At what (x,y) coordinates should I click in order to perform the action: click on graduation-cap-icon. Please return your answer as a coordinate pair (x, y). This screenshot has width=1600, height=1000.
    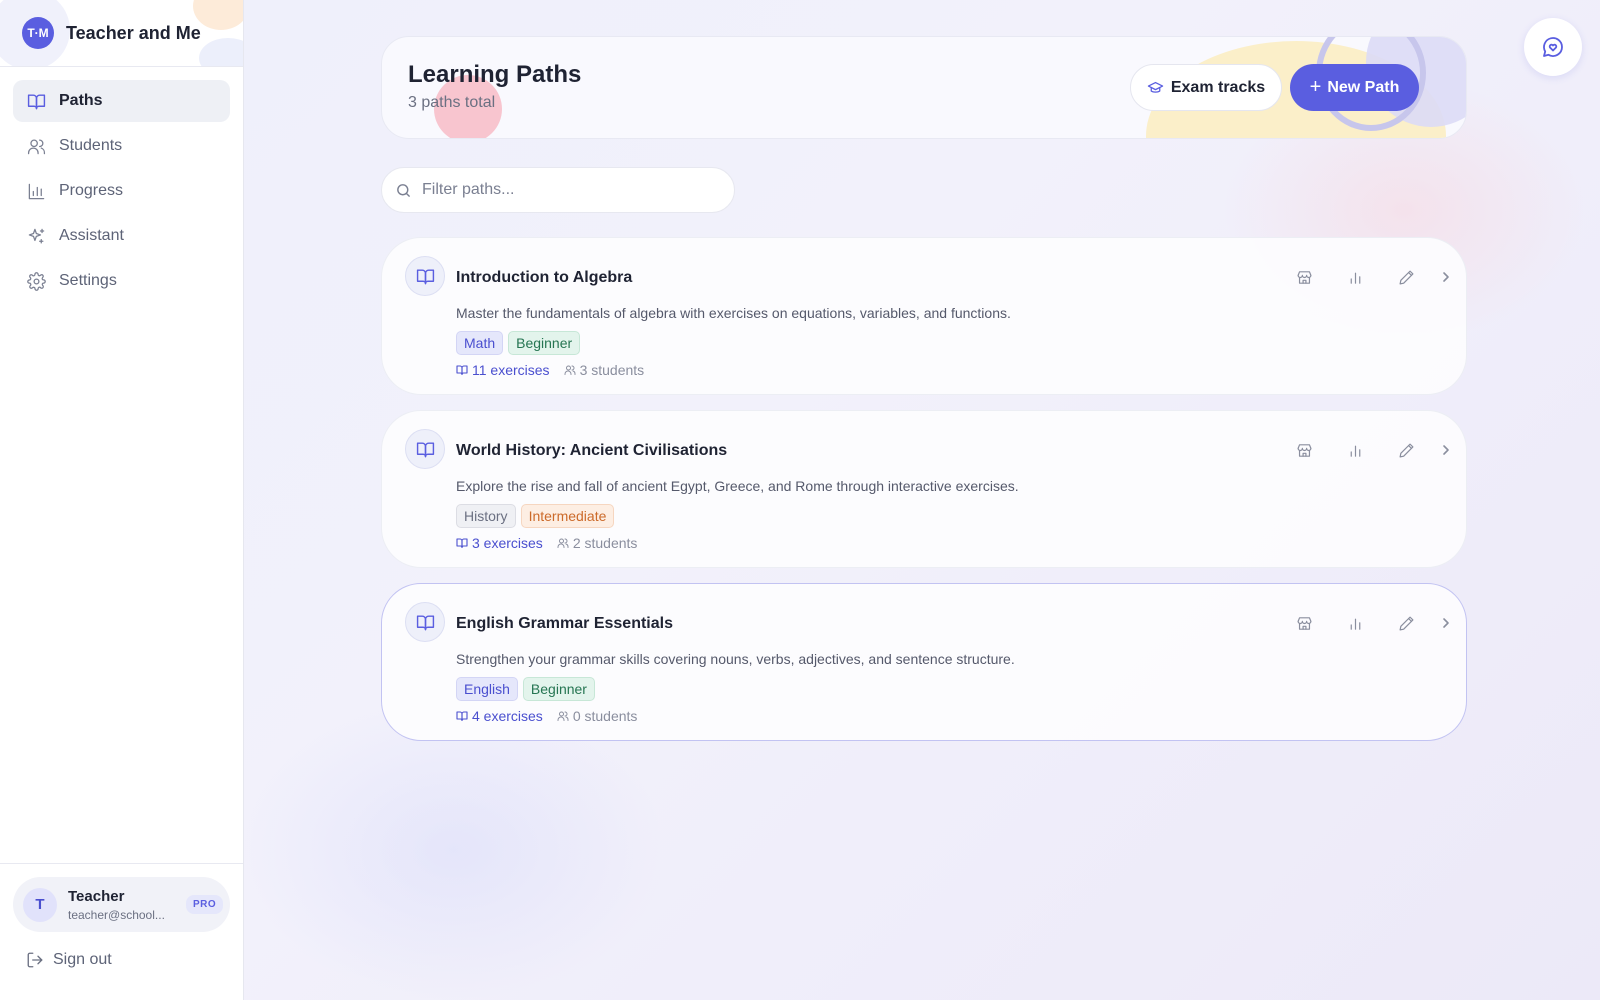
    Looking at the image, I should click on (1155, 87).